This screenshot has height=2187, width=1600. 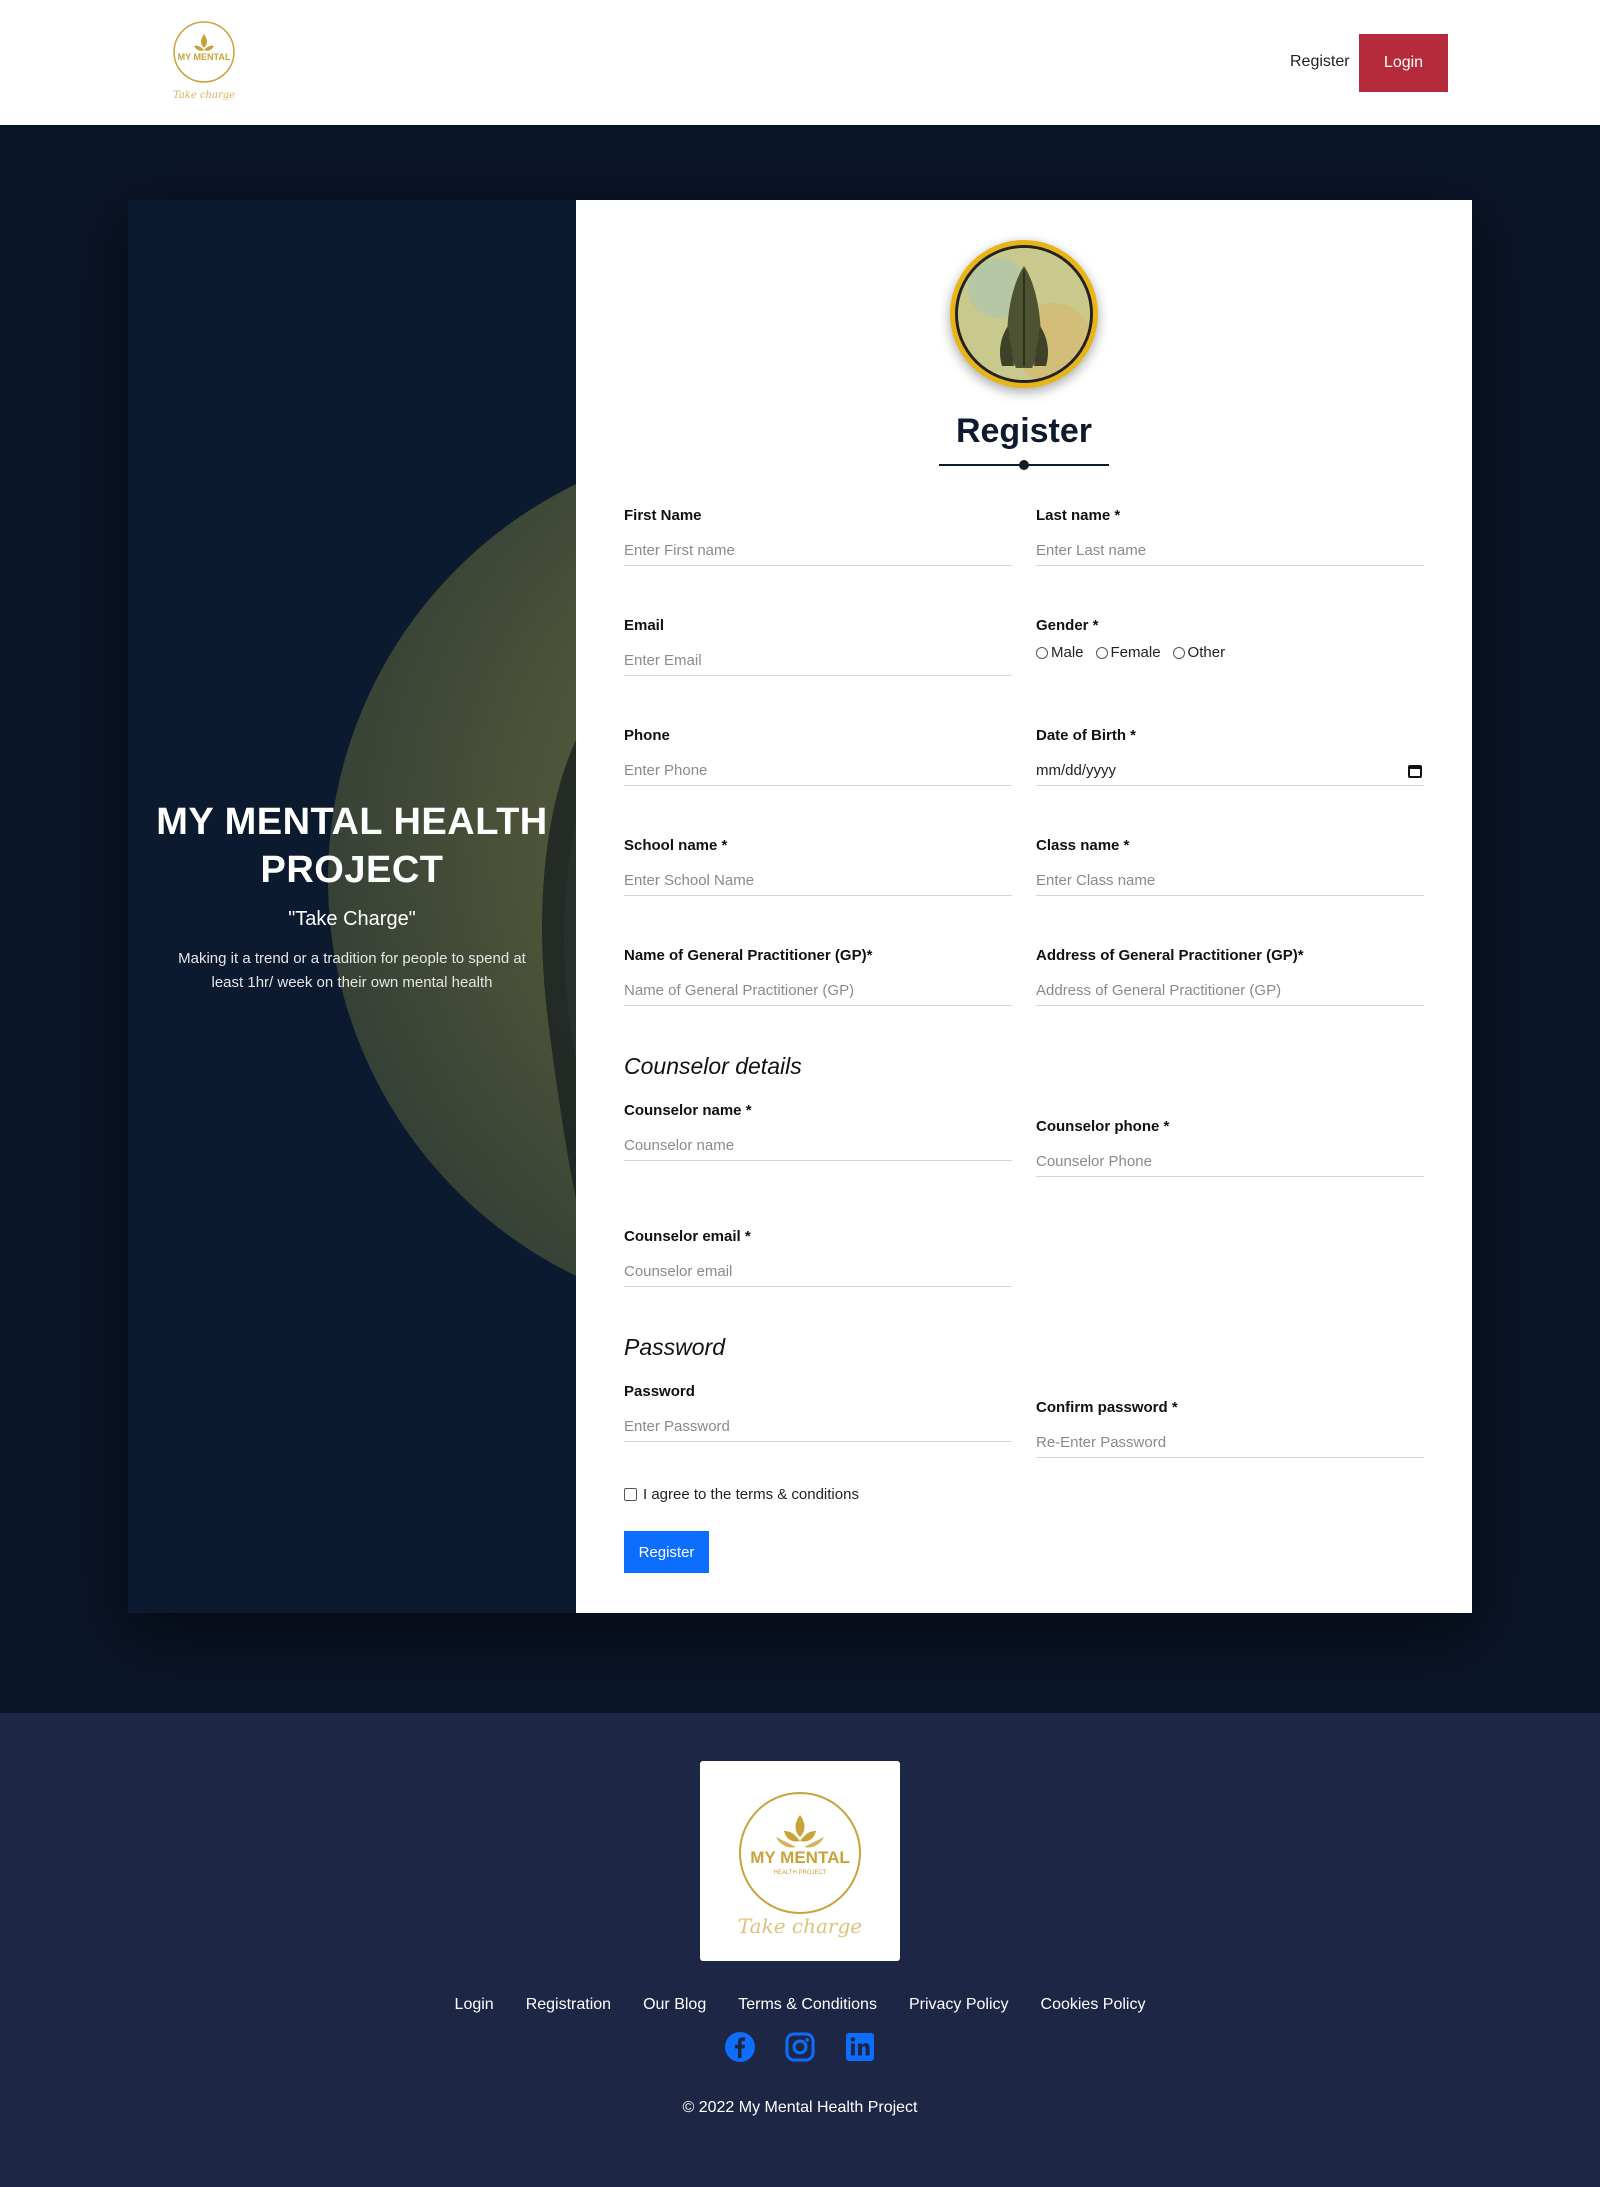 I want to click on terms-agreement: I agree to the terms & conditions, so click(x=741, y=1494).